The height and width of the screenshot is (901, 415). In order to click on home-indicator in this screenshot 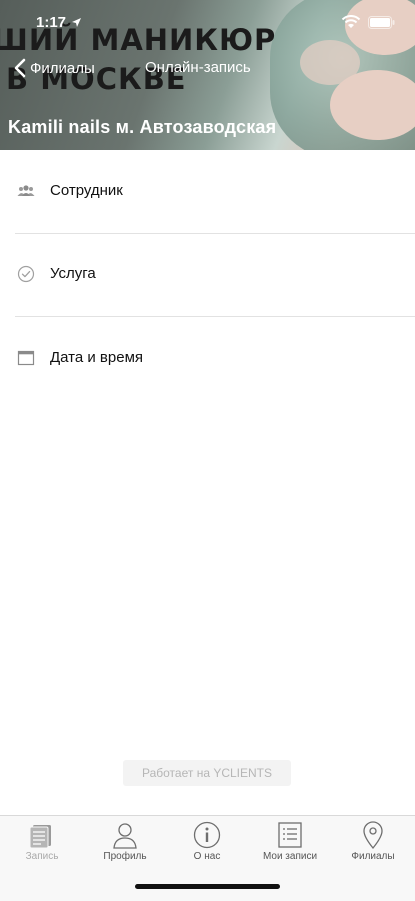, I will do `click(207, 886)`.